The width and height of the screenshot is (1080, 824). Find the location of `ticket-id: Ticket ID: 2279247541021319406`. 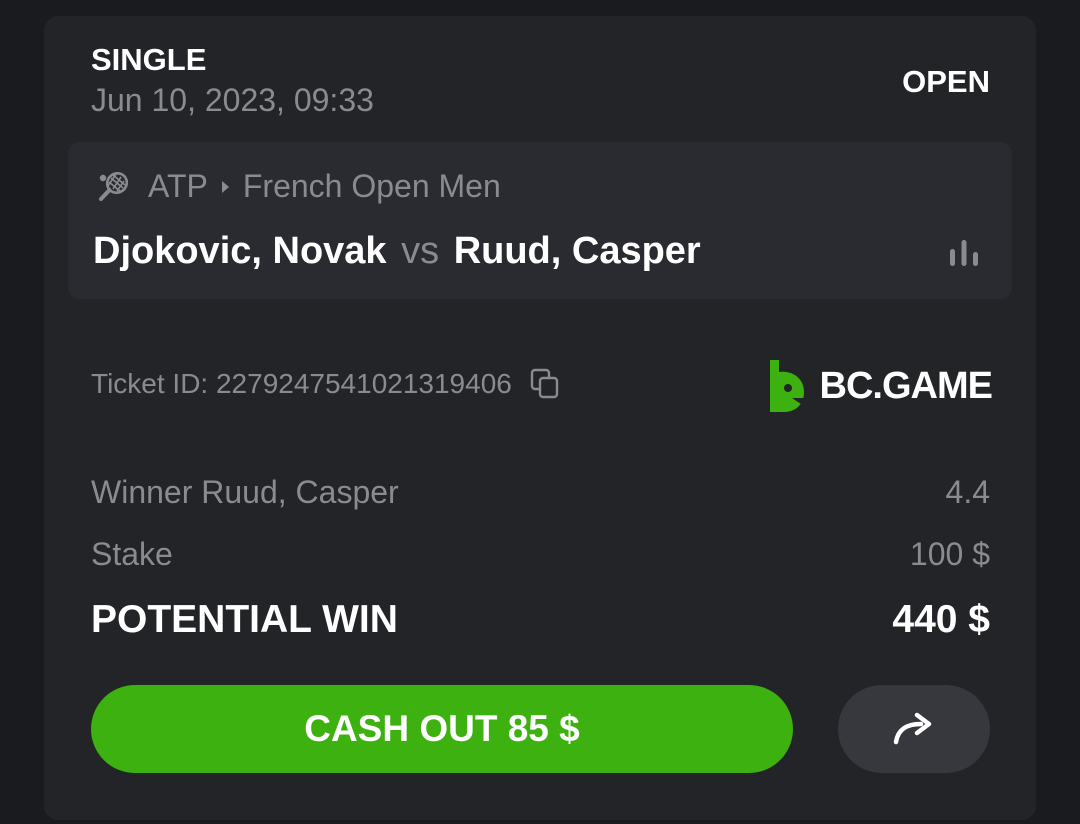

ticket-id: Ticket ID: 2279247541021319406 is located at coordinates (301, 383).